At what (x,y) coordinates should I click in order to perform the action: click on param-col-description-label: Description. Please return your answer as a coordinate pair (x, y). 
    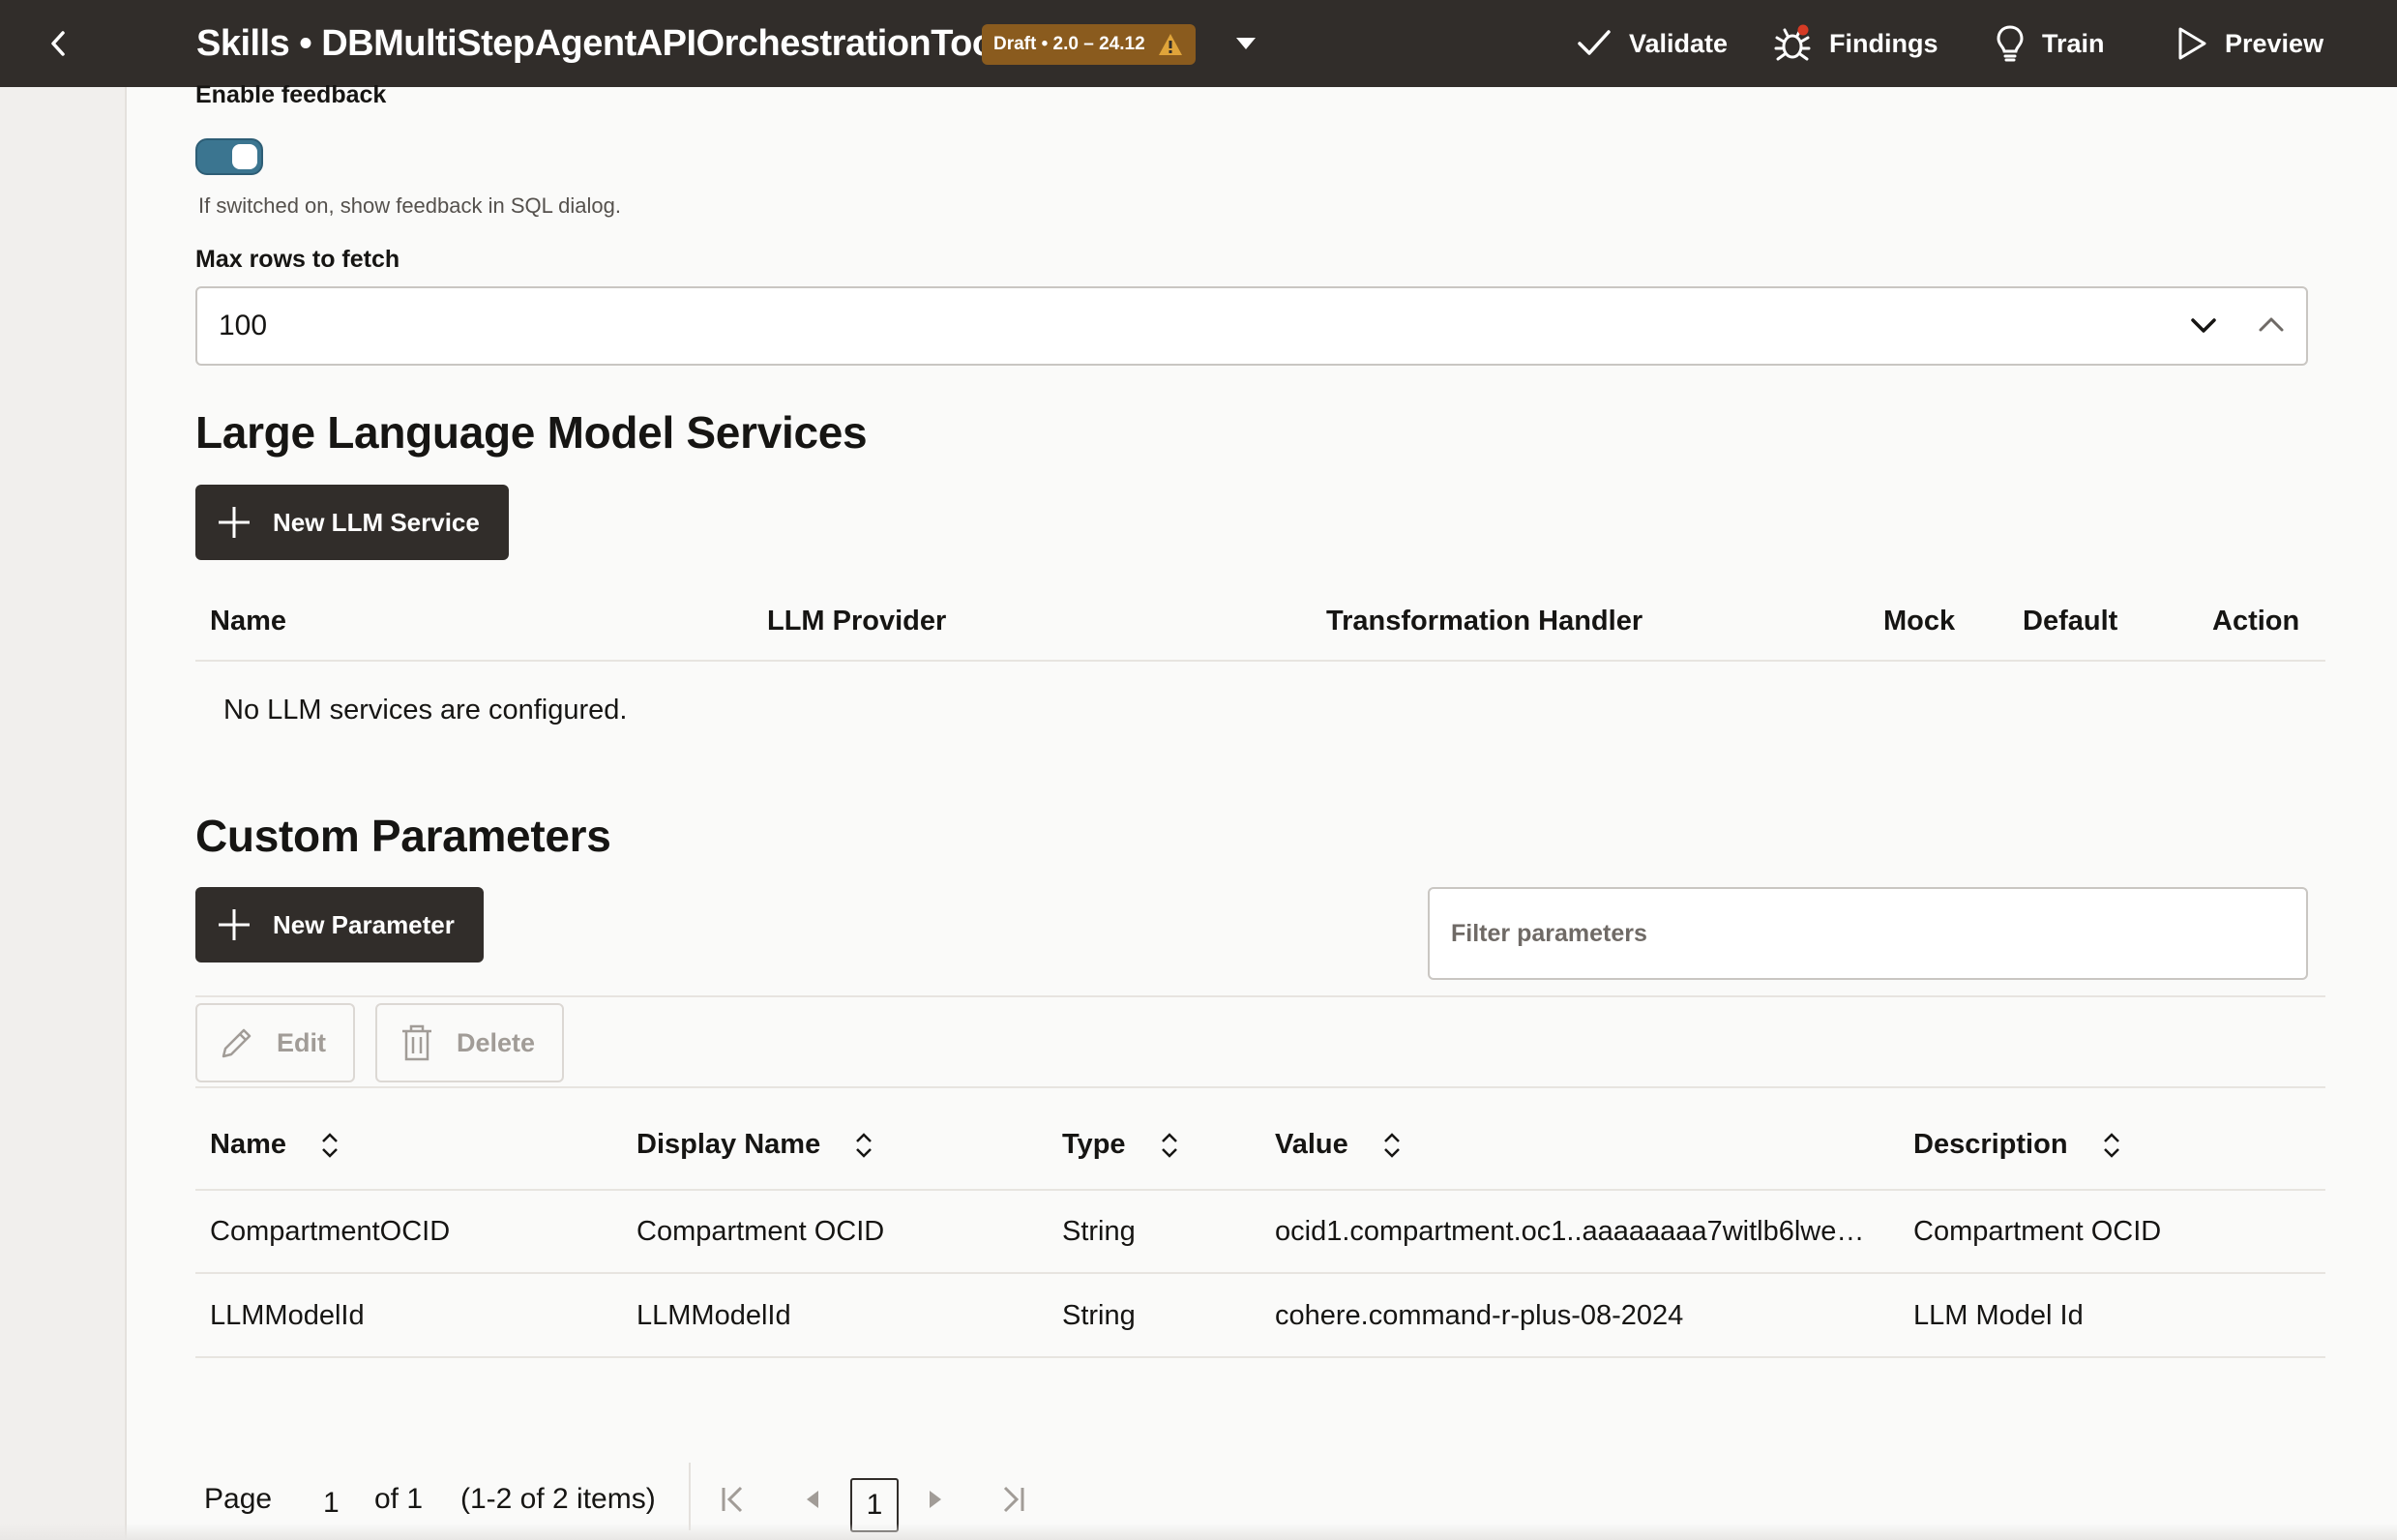
    Looking at the image, I should click on (1990, 1144).